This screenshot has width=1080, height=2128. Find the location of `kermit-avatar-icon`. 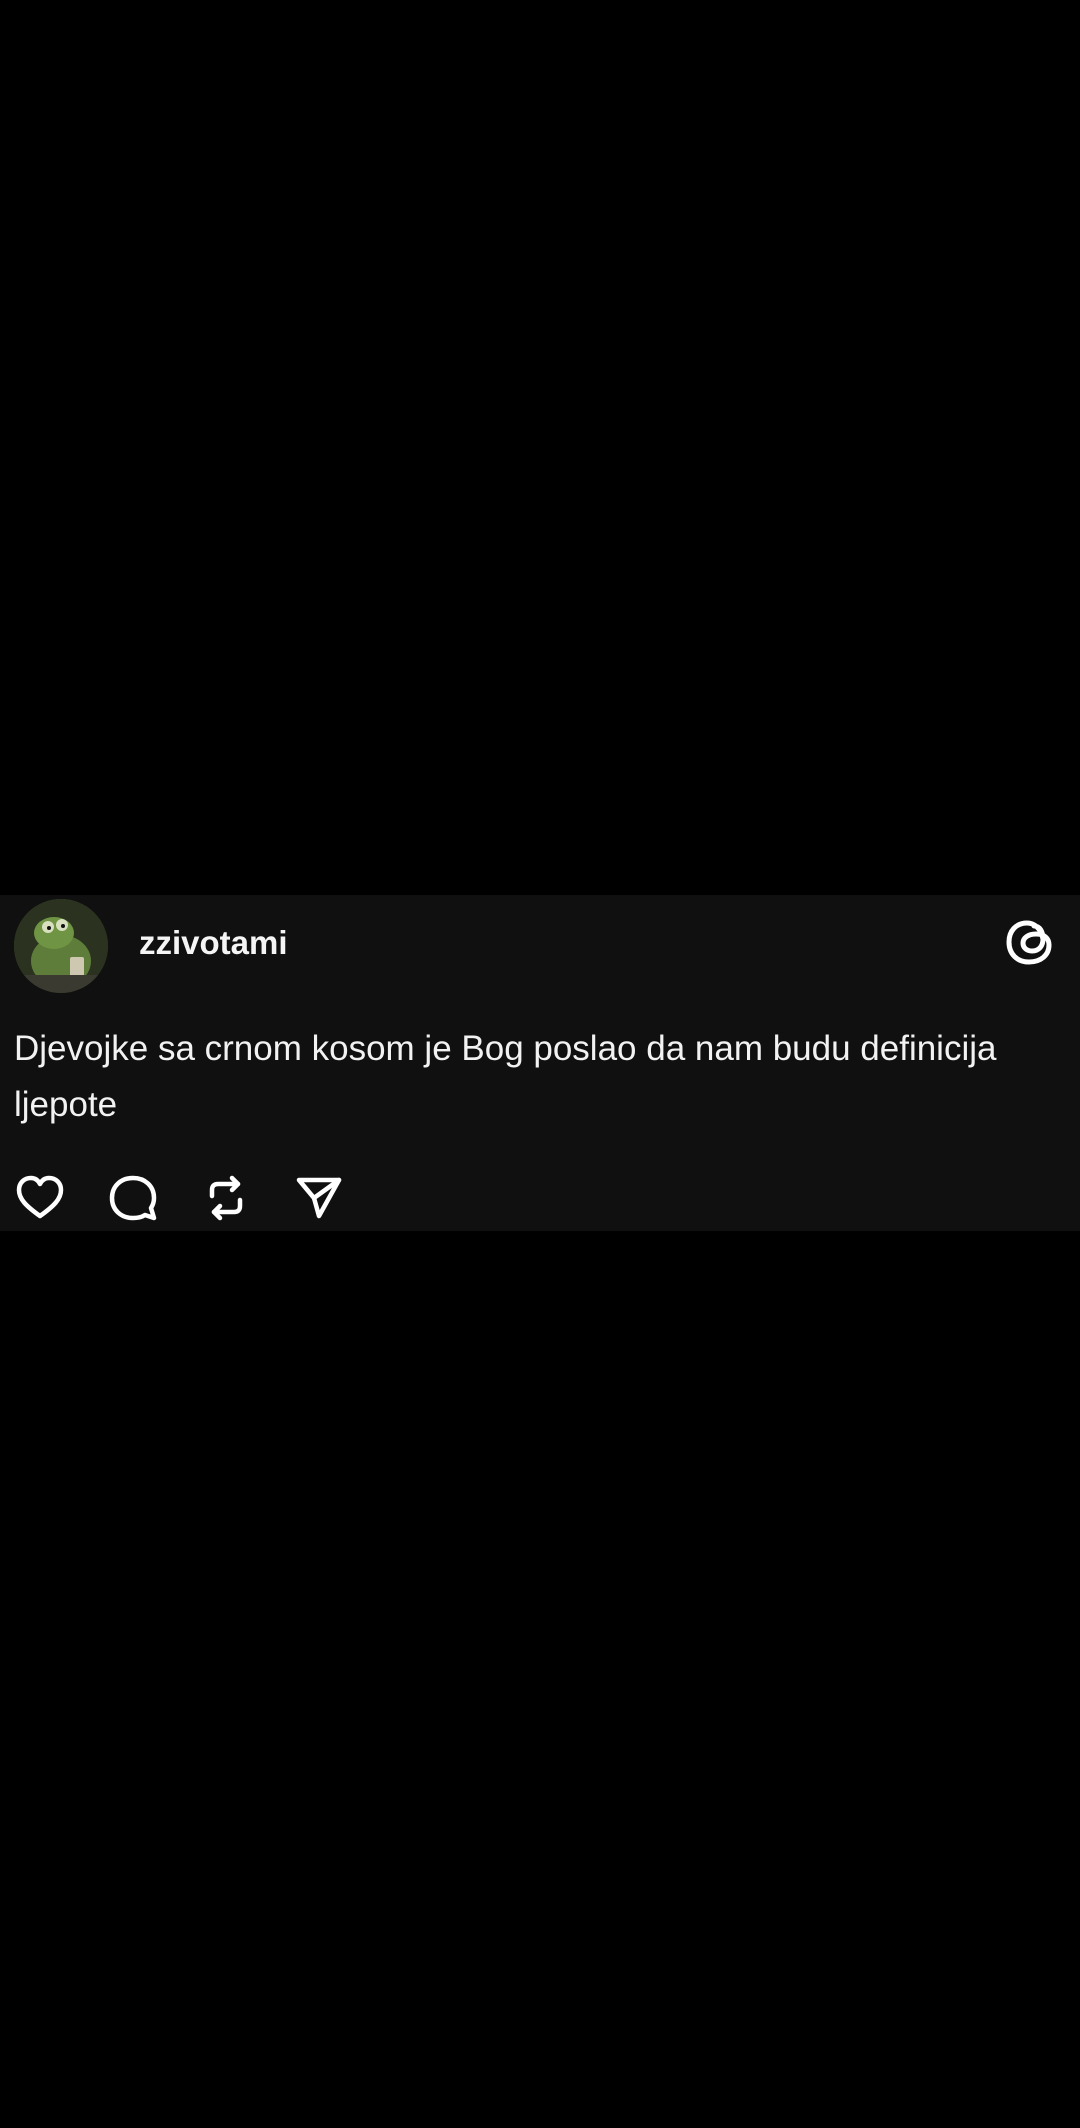

kermit-avatar-icon is located at coordinates (61, 946).